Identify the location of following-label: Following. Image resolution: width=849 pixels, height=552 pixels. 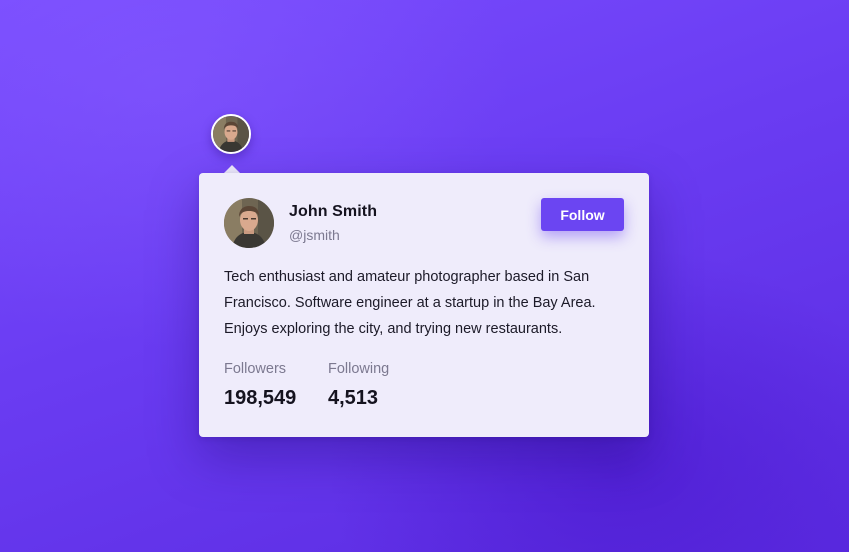
(359, 369).